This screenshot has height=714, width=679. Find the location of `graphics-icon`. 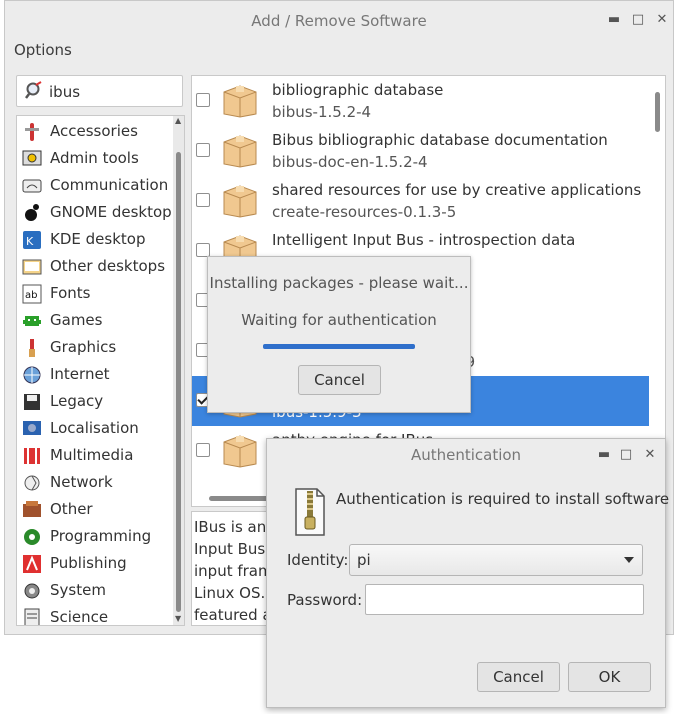

graphics-icon is located at coordinates (32, 348).